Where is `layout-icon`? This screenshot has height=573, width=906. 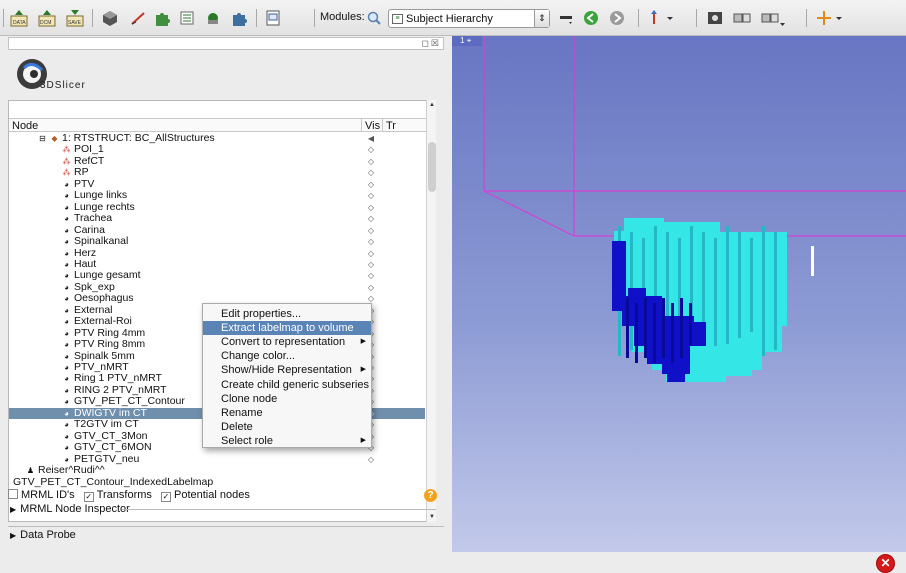
layout-icon is located at coordinates (742, 18).